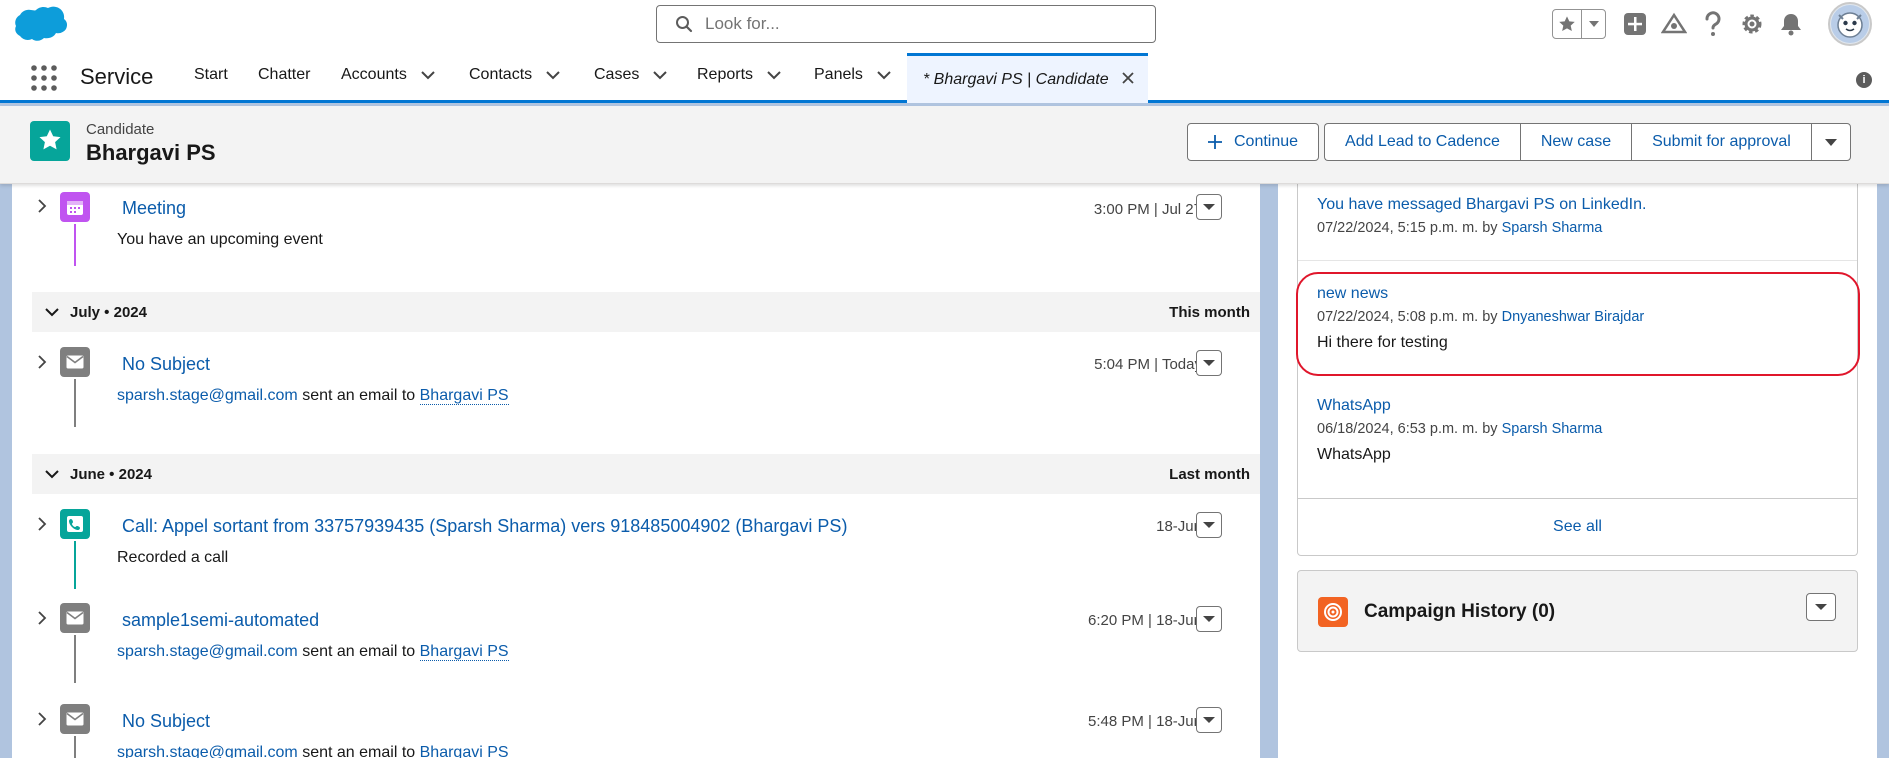 This screenshot has width=1889, height=758. I want to click on meeting-date: 3:00 PM | Jul 27, so click(1147, 209).